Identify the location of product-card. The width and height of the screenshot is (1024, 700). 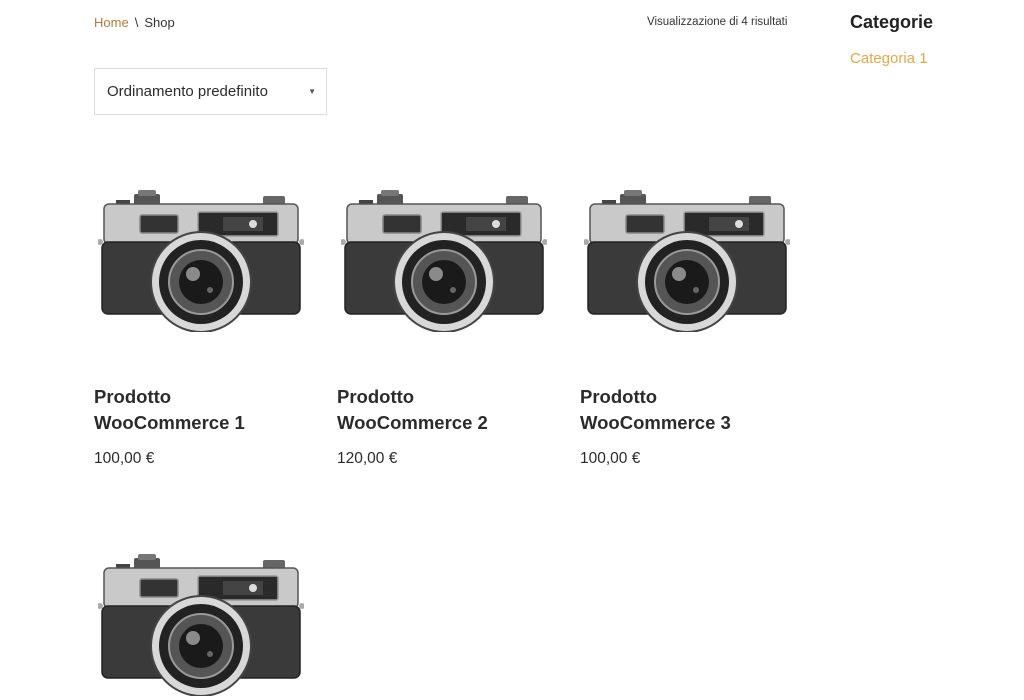
(202, 608).